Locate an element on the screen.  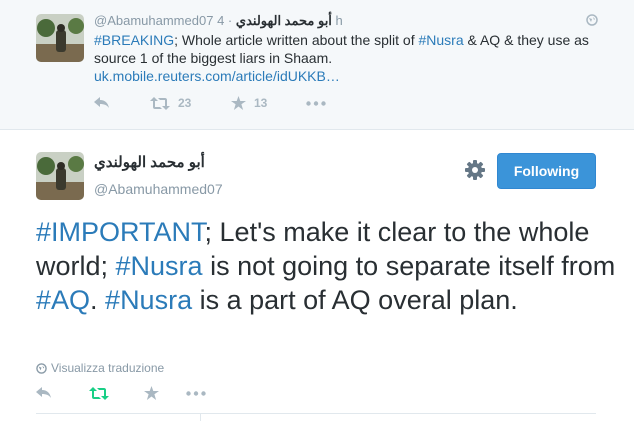
retweet-button: 23 is located at coordinates (190, 103).